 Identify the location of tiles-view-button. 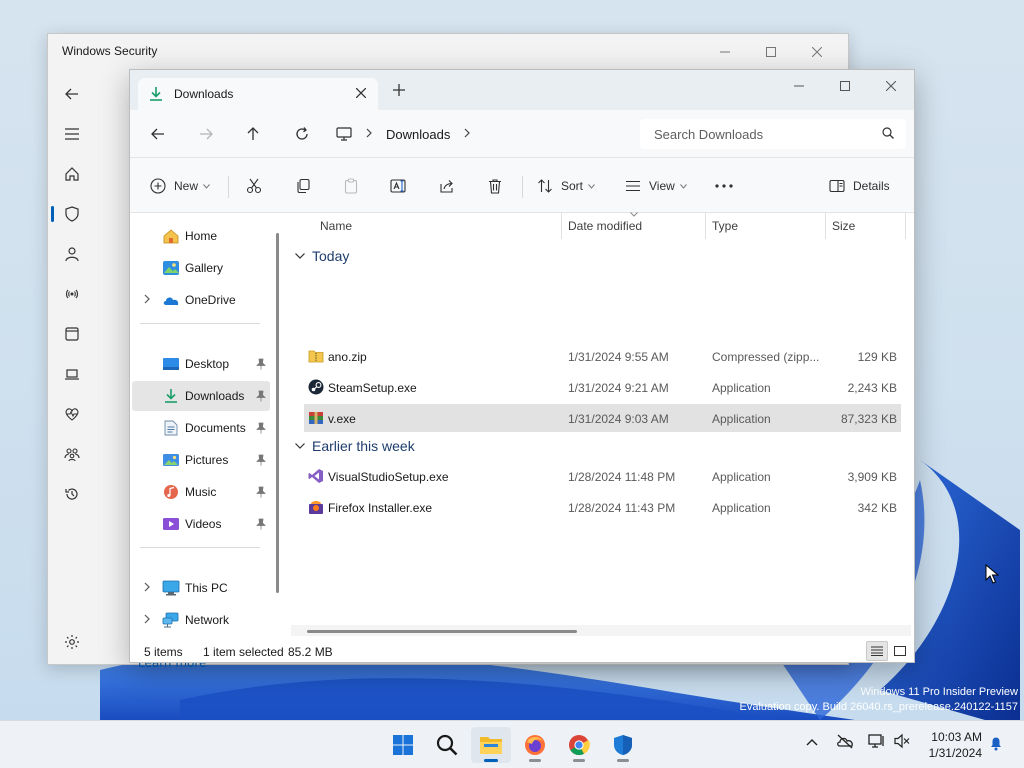
(900, 651).